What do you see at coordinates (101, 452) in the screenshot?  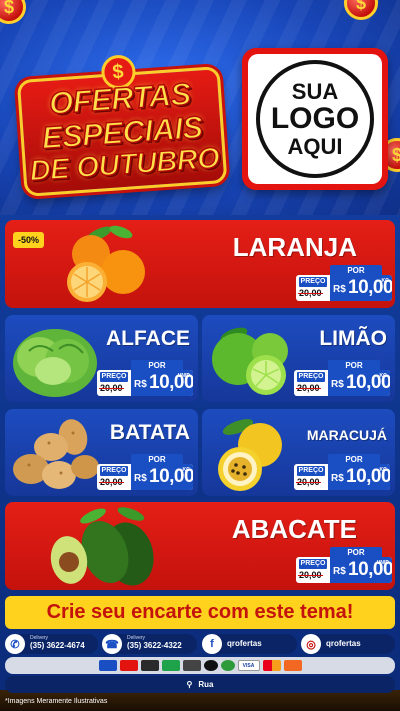 I see `product-card-batata: BATATA POR PREÇO 20,00 R$ 10,00 KG` at bounding box center [101, 452].